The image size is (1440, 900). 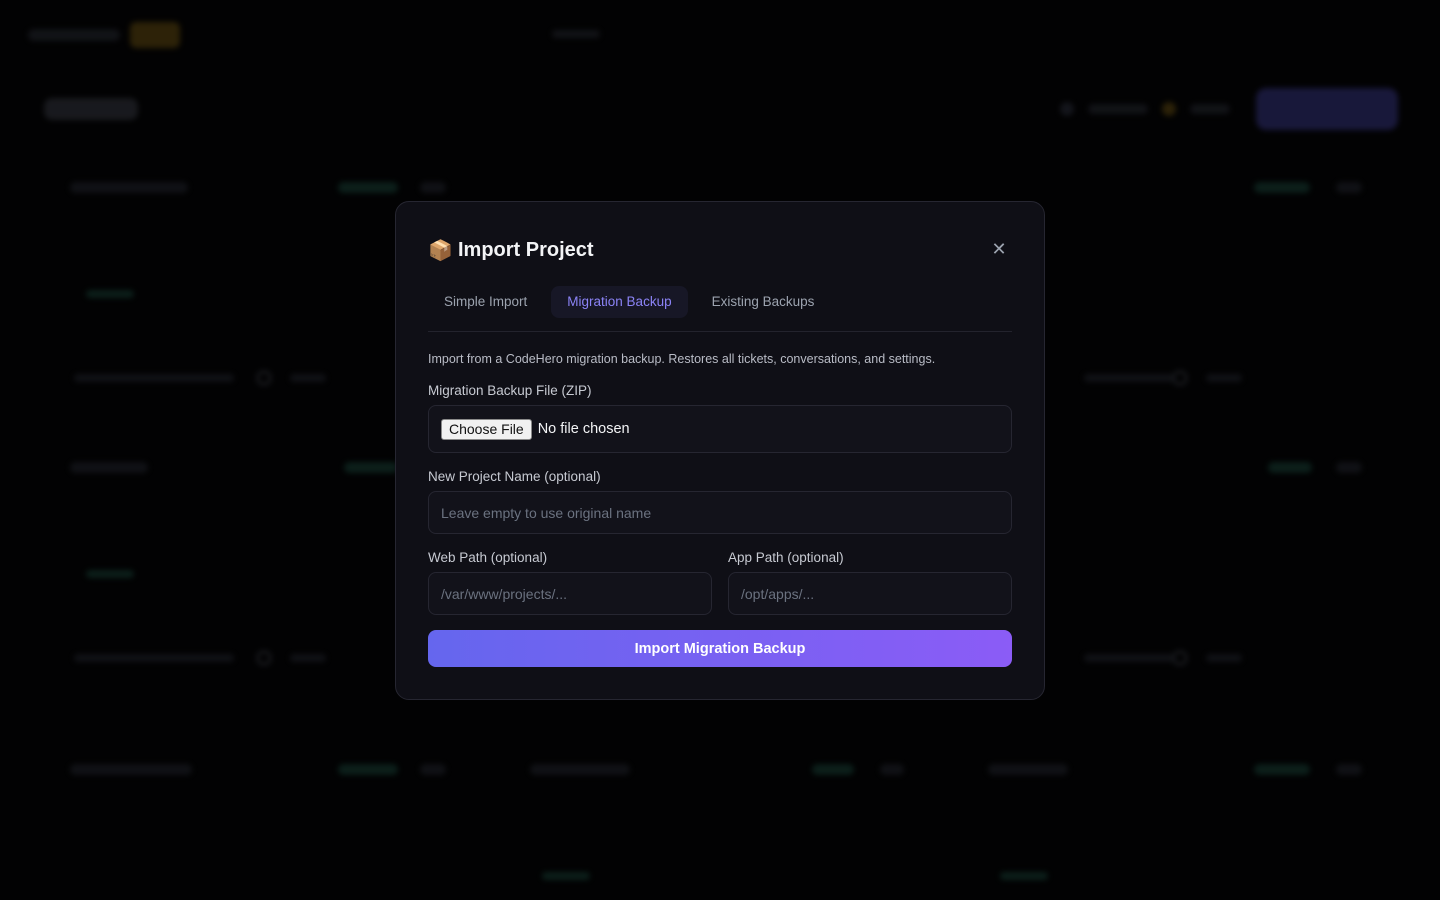 I want to click on app-path-label: App Path (optional), so click(x=786, y=557).